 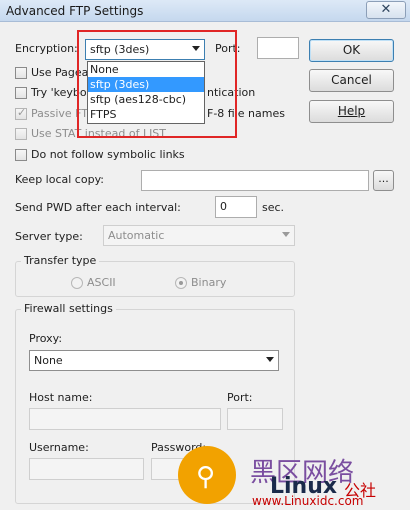 What do you see at coordinates (236, 207) in the screenshot?
I see `send-pwd-input: 0` at bounding box center [236, 207].